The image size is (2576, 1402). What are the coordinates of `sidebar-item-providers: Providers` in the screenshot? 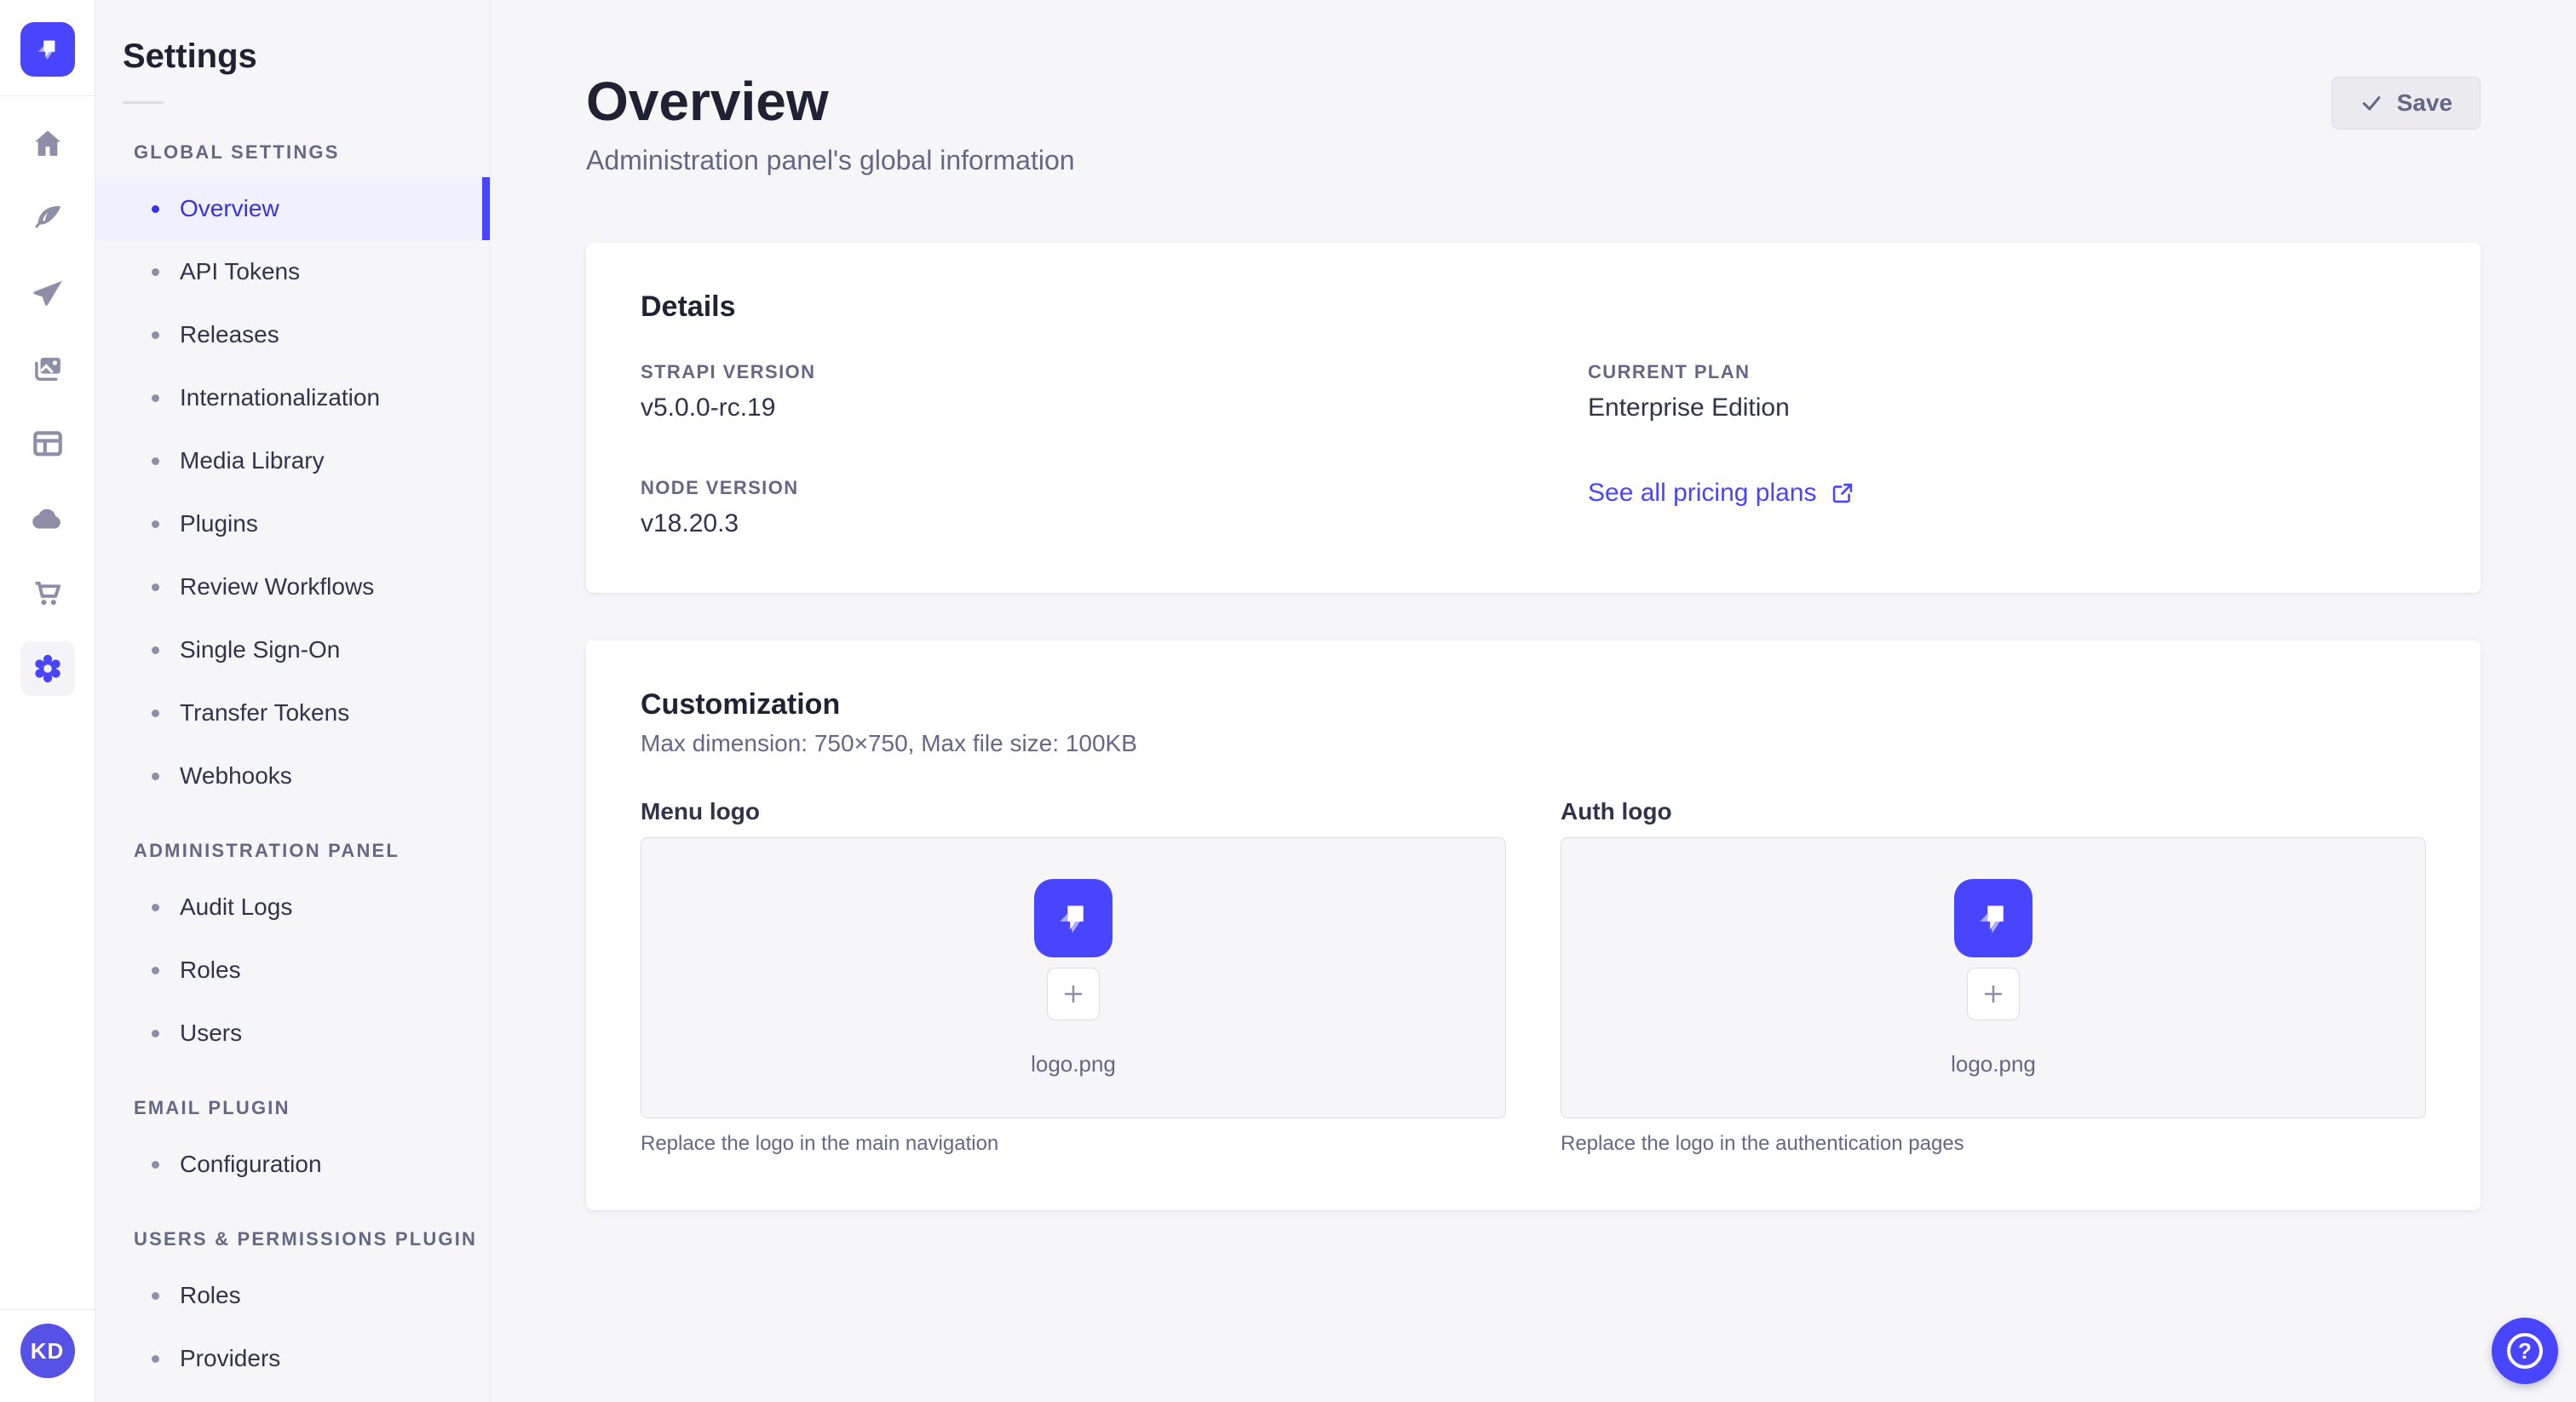 It's located at (292, 1358).